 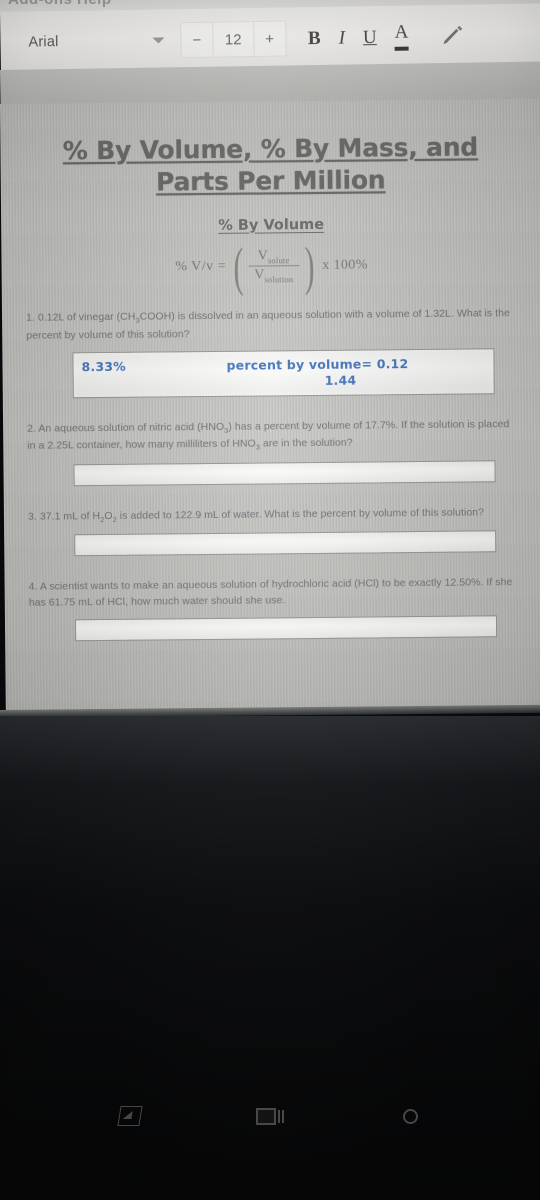 I want to click on formula-denominator: Vsolution, so click(x=274, y=276).